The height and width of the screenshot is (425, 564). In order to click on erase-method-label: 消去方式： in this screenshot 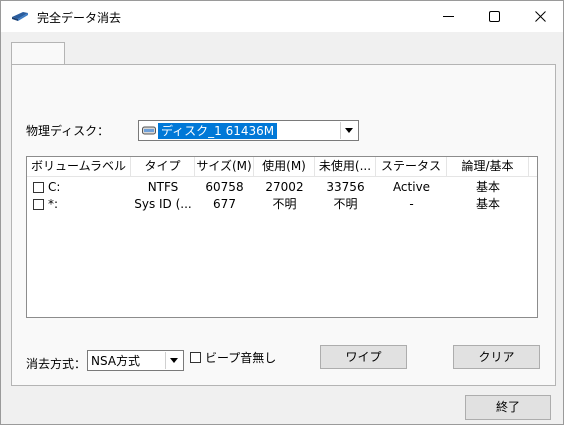, I will do `click(56, 364)`.